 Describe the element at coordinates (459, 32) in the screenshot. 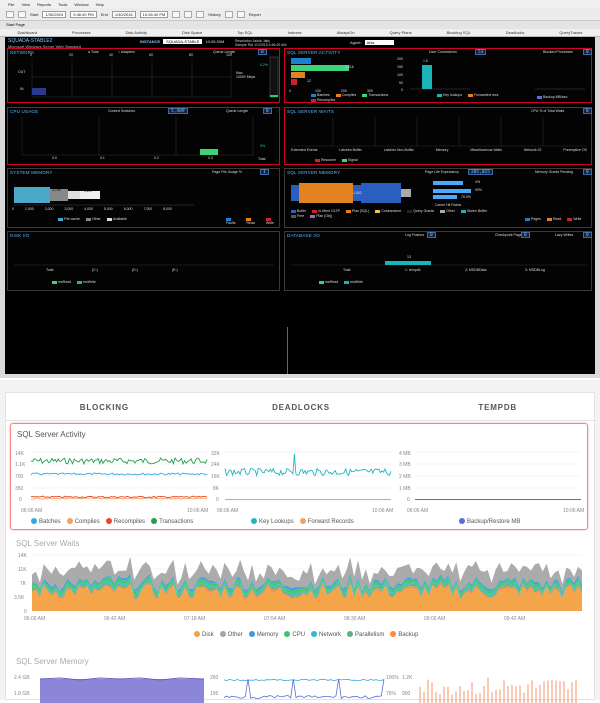

I see `tab-blocking-sql: Blocking SQL` at that location.